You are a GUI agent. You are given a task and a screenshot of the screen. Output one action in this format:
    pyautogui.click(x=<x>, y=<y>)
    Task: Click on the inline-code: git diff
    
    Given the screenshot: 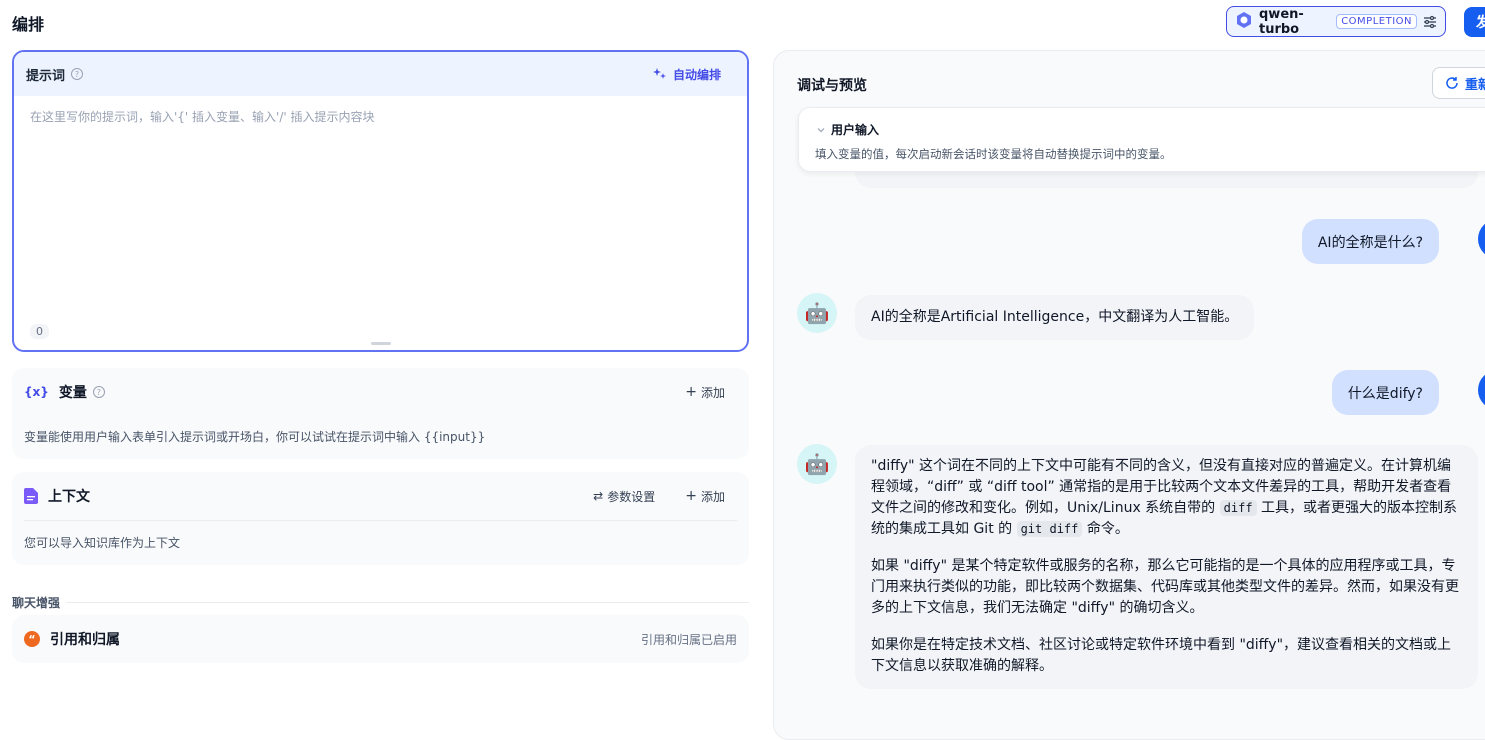 What is the action you would take?
    pyautogui.click(x=1049, y=529)
    